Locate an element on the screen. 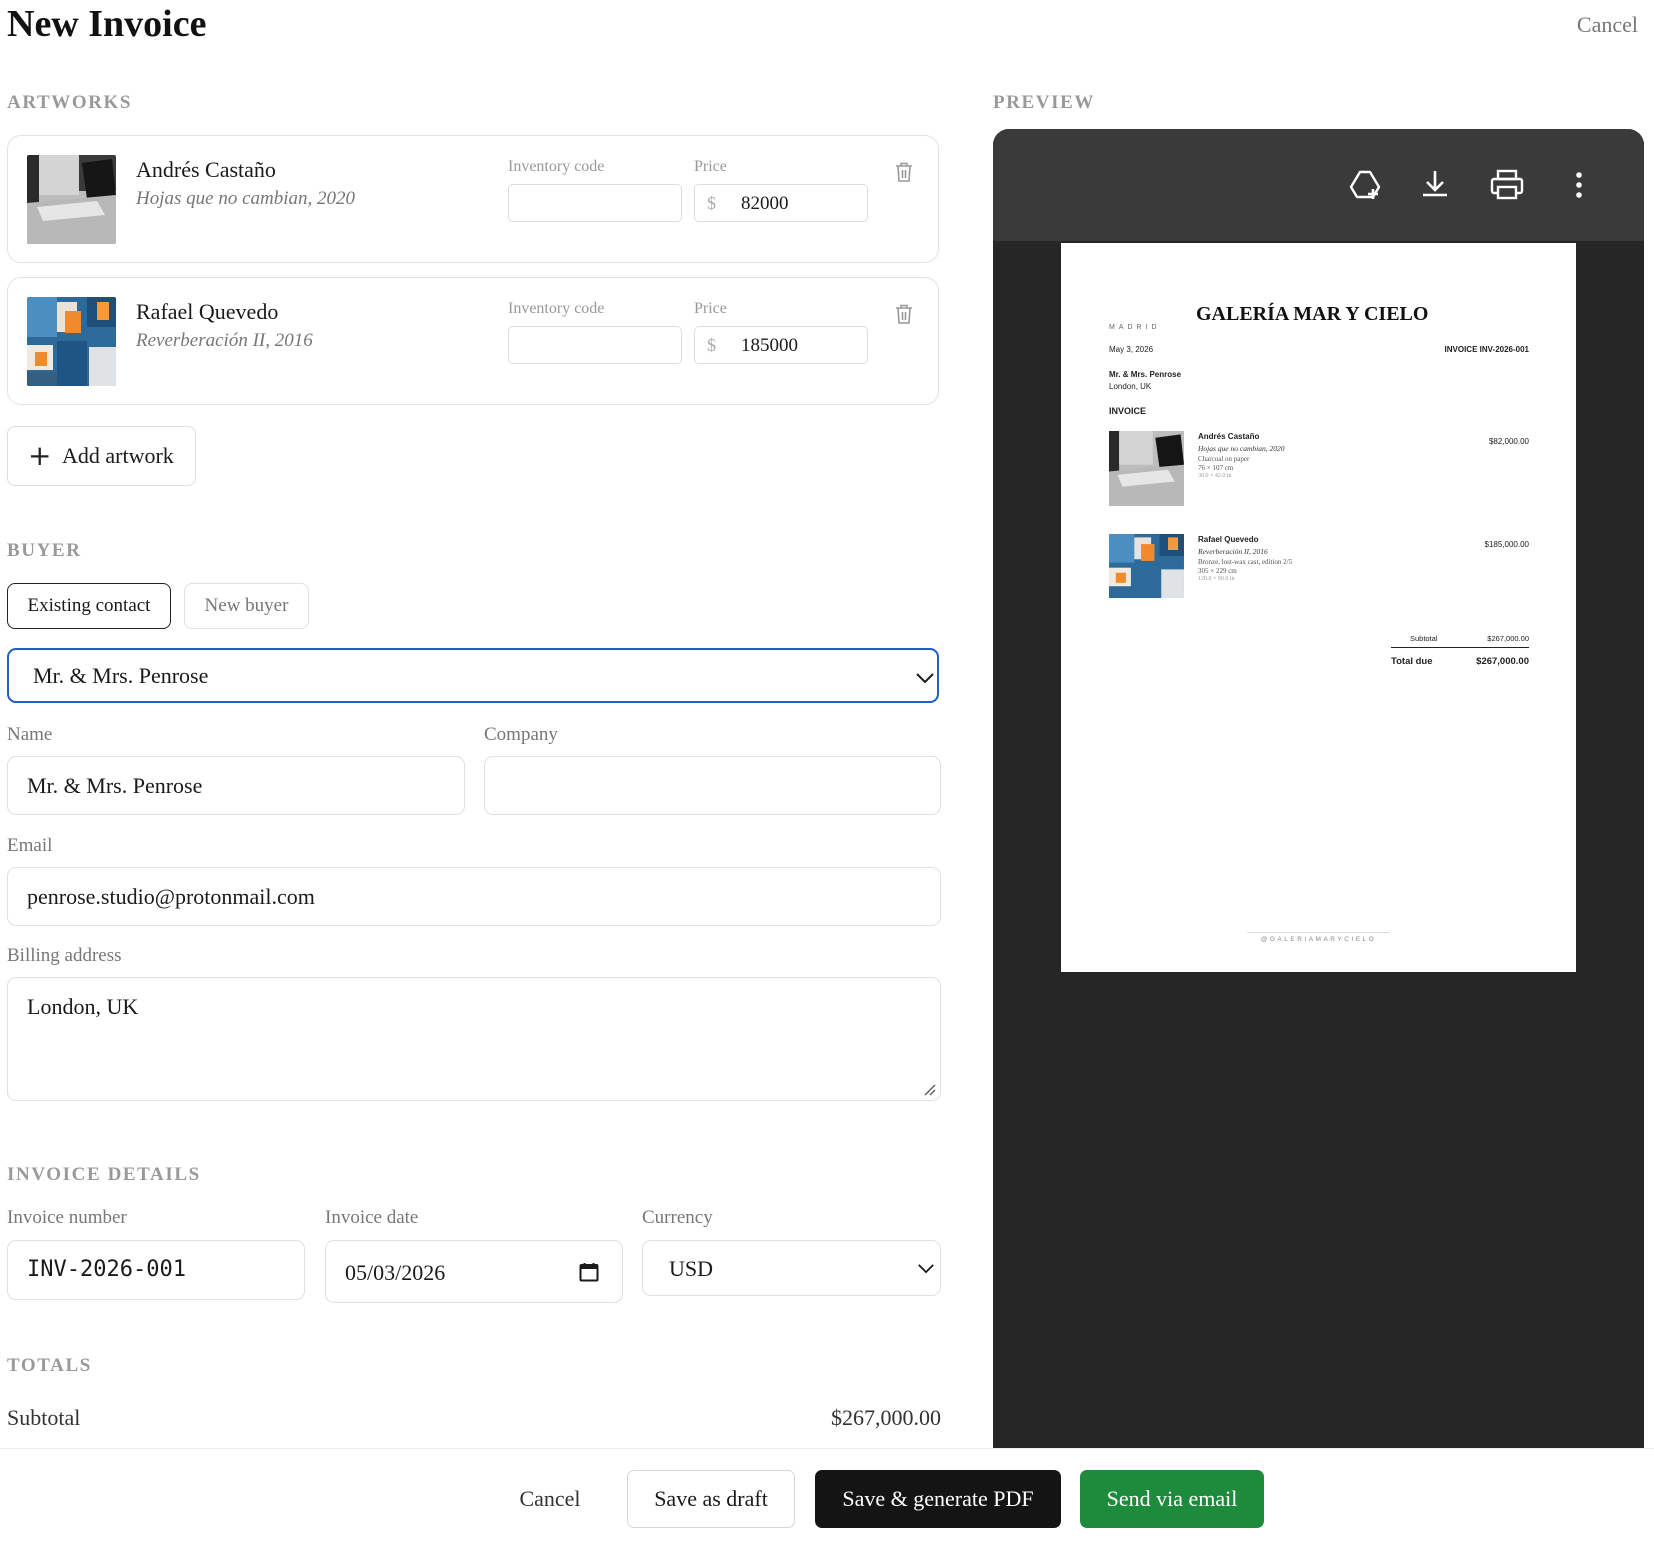  send-via-email-button: Send via email is located at coordinates (1172, 1499).